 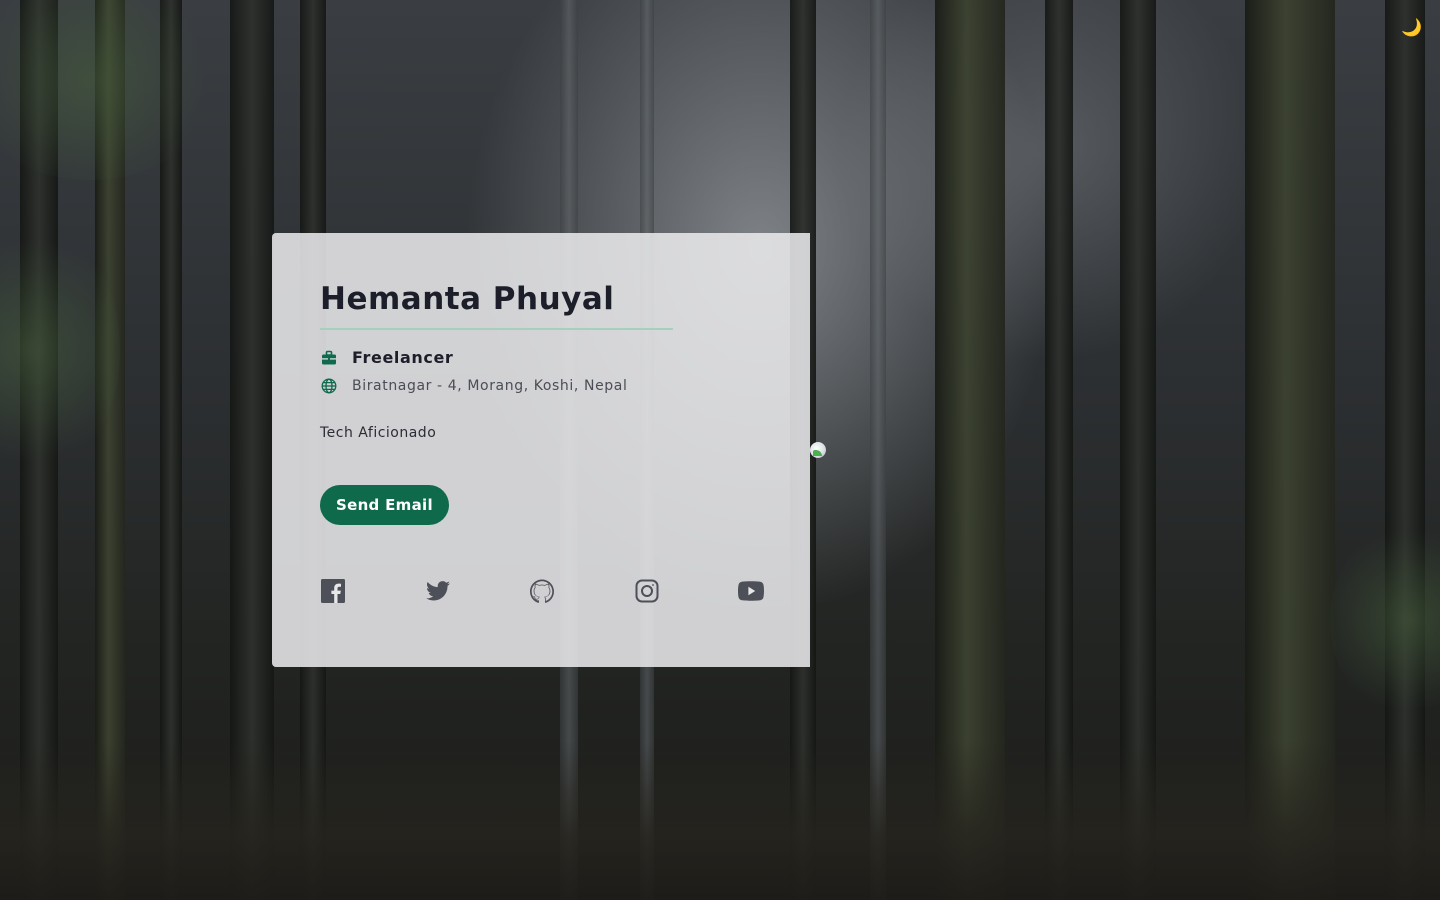 What do you see at coordinates (541, 357) in the screenshot?
I see `occupation-row: Freelancer` at bounding box center [541, 357].